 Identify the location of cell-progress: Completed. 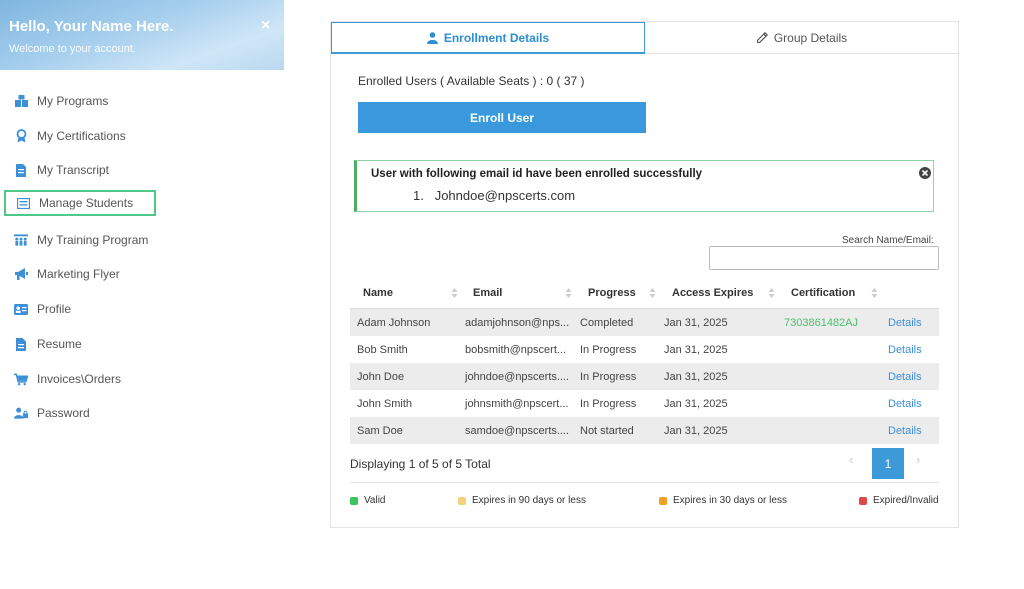
(607, 323).